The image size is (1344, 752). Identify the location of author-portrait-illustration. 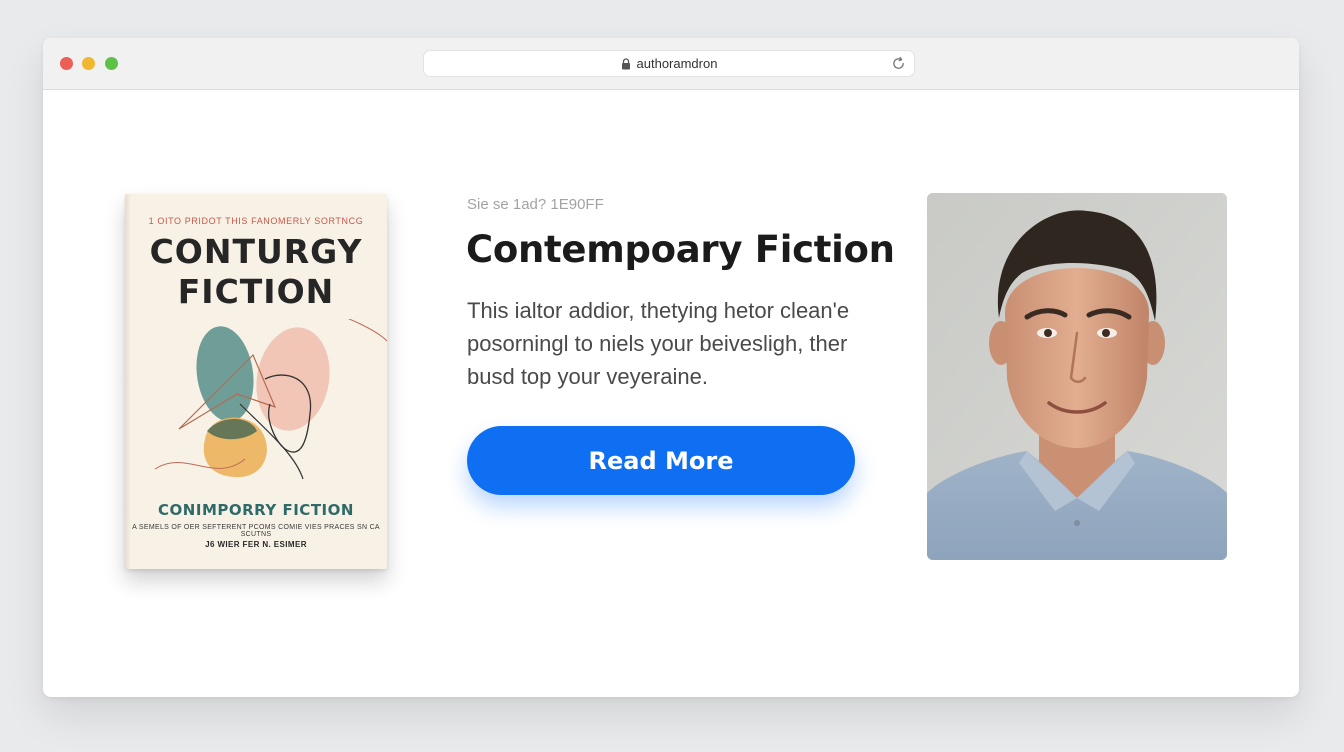
(1077, 376).